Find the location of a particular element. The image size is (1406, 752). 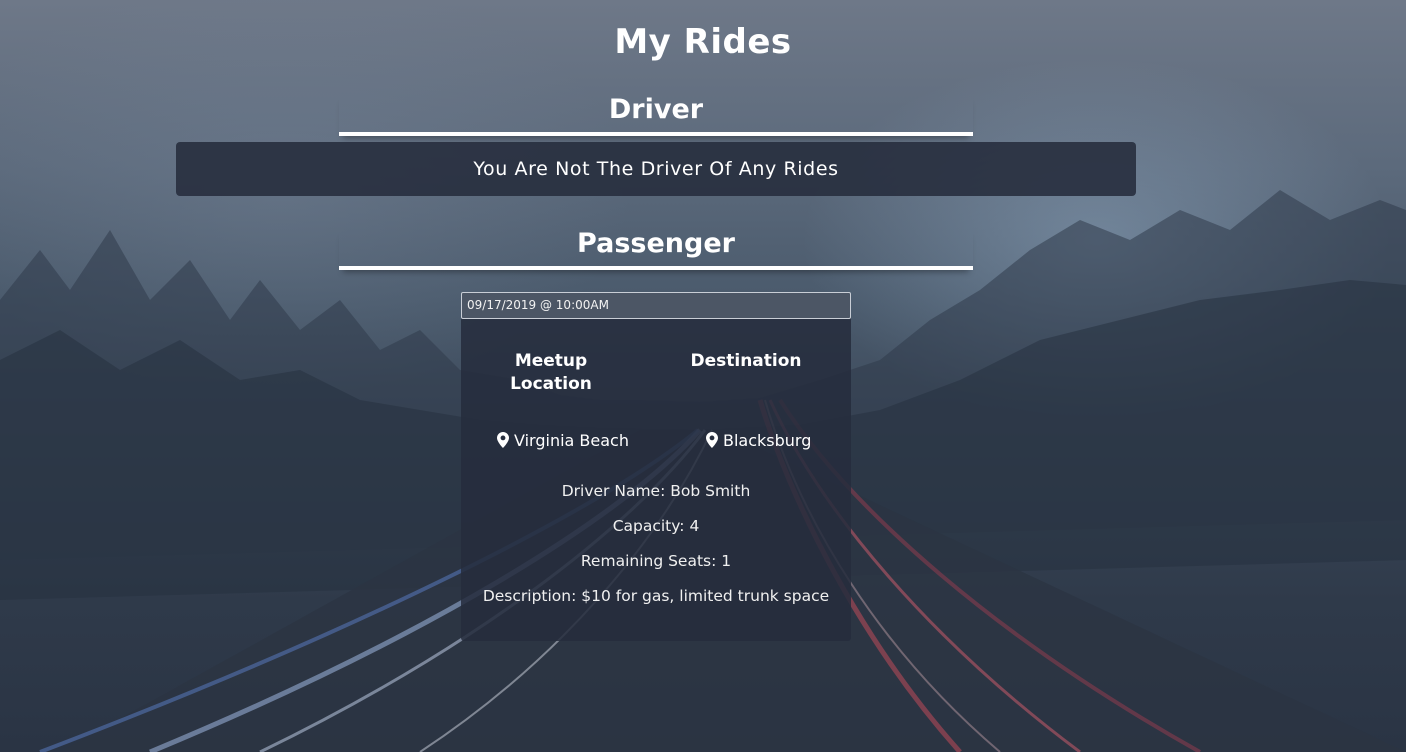

driver-section-heading: Driver is located at coordinates (656, 115).